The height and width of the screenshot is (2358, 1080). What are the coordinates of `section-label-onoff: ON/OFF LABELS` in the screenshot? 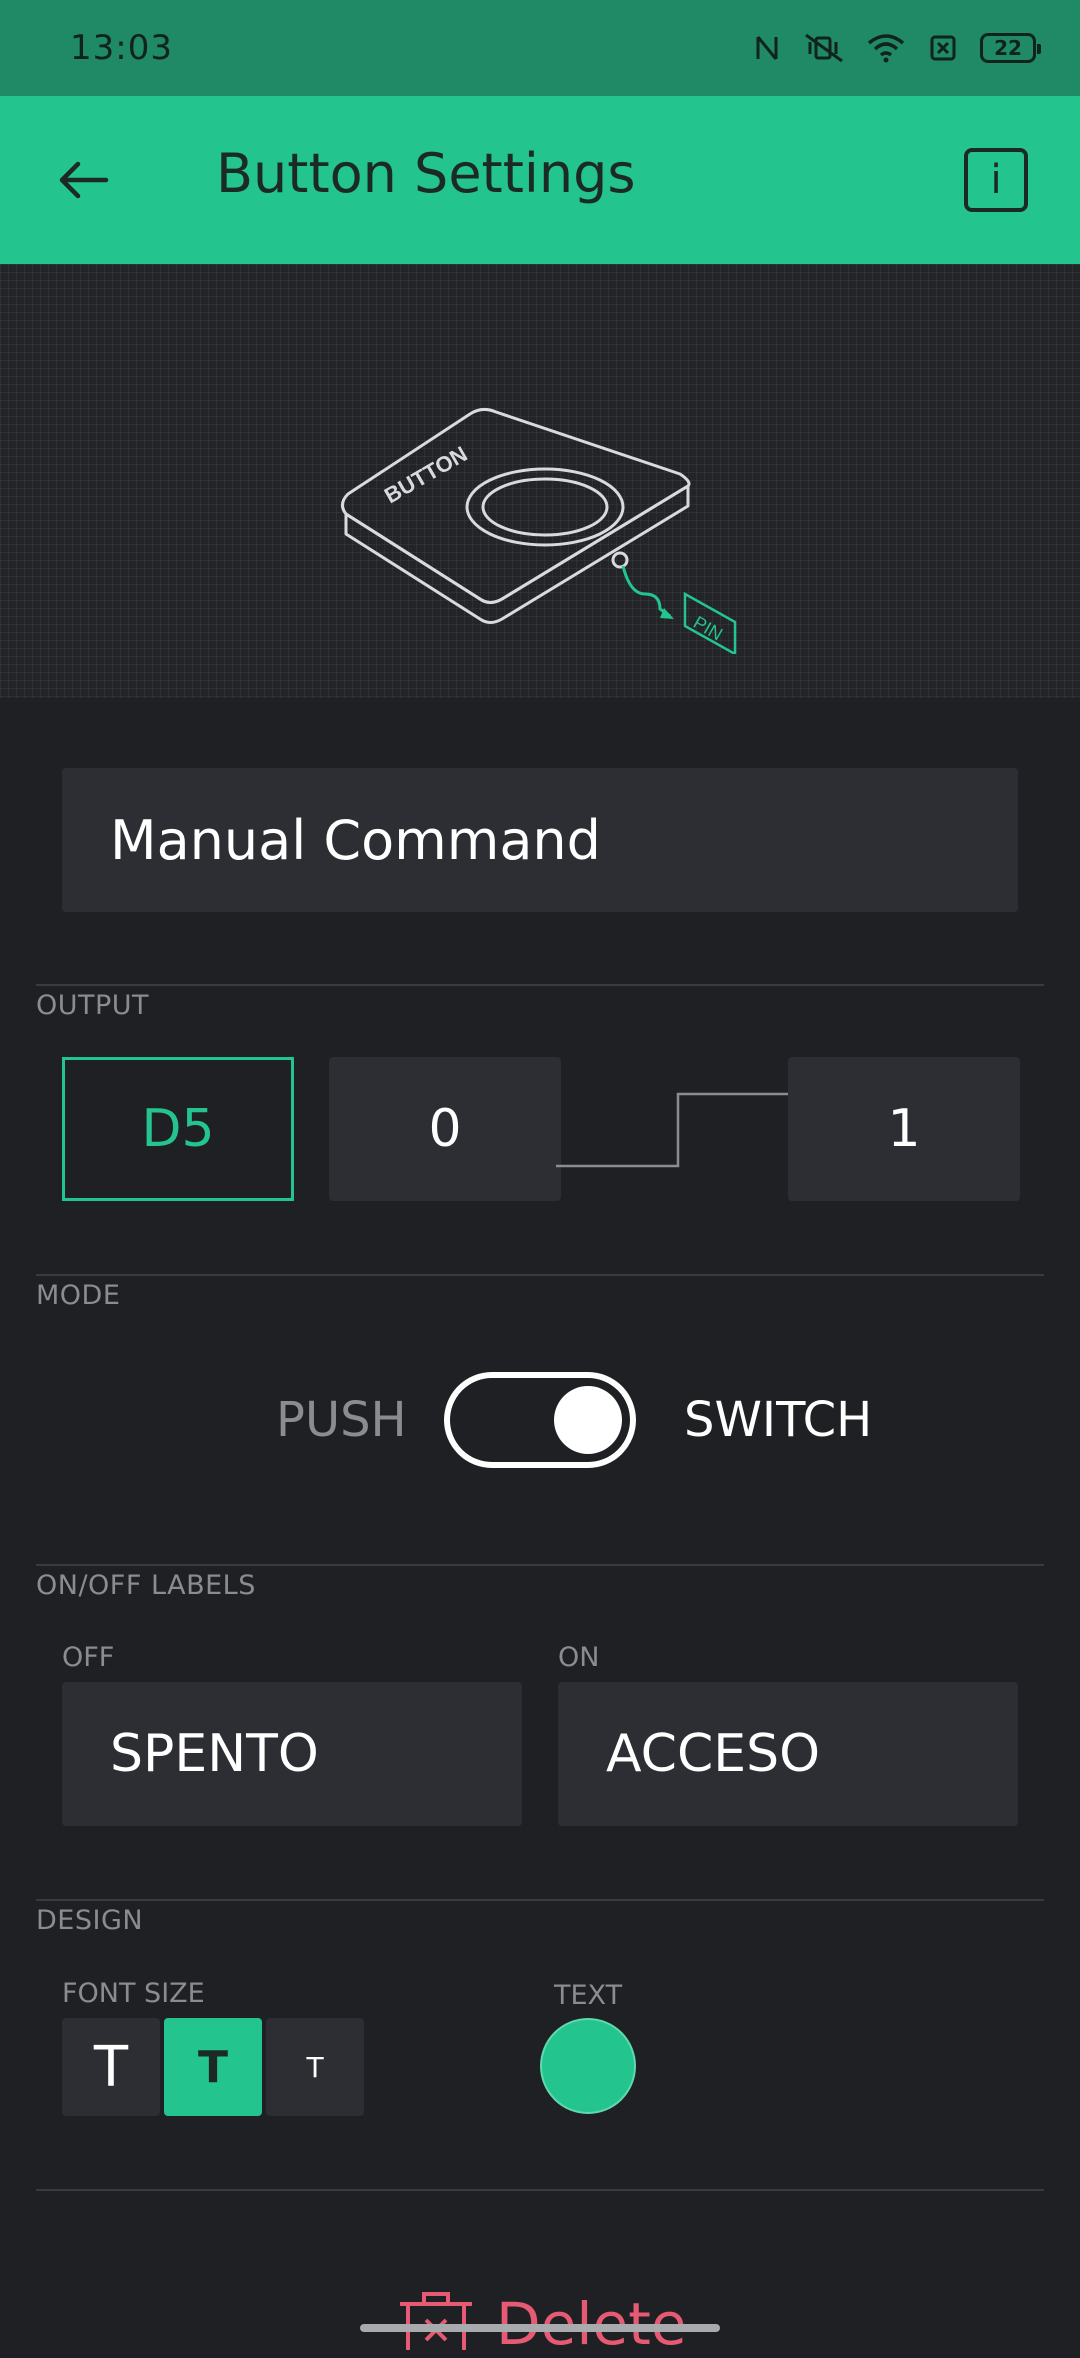 It's located at (146, 1585).